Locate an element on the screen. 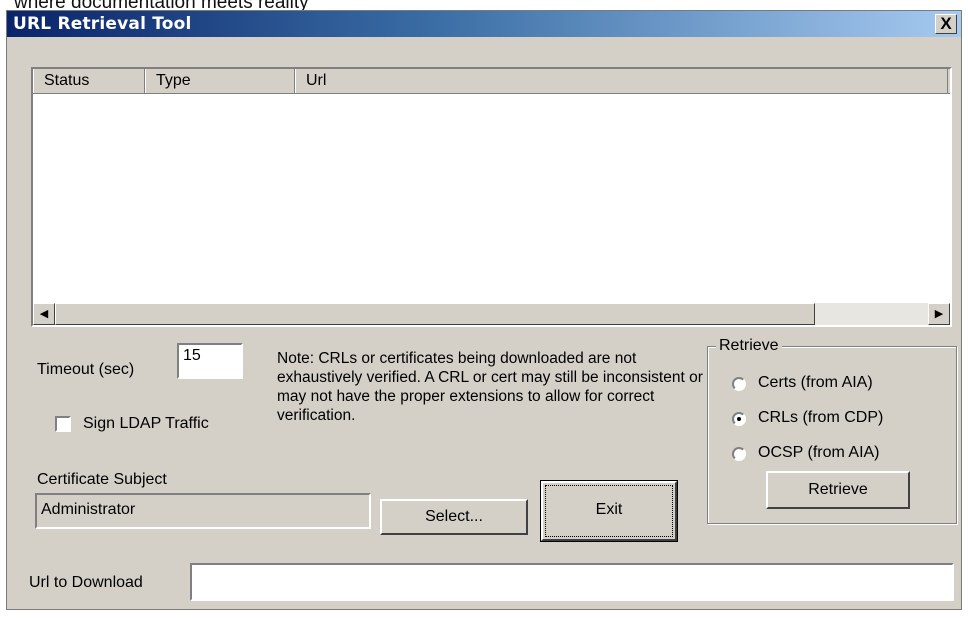  scroll-left-button: ◀ is located at coordinates (44, 314).